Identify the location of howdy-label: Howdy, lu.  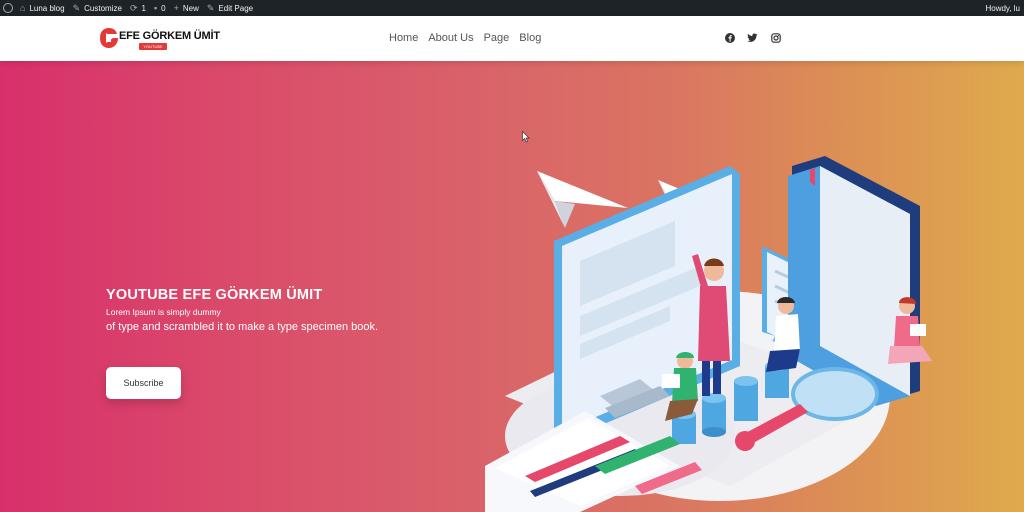
(1002, 8).